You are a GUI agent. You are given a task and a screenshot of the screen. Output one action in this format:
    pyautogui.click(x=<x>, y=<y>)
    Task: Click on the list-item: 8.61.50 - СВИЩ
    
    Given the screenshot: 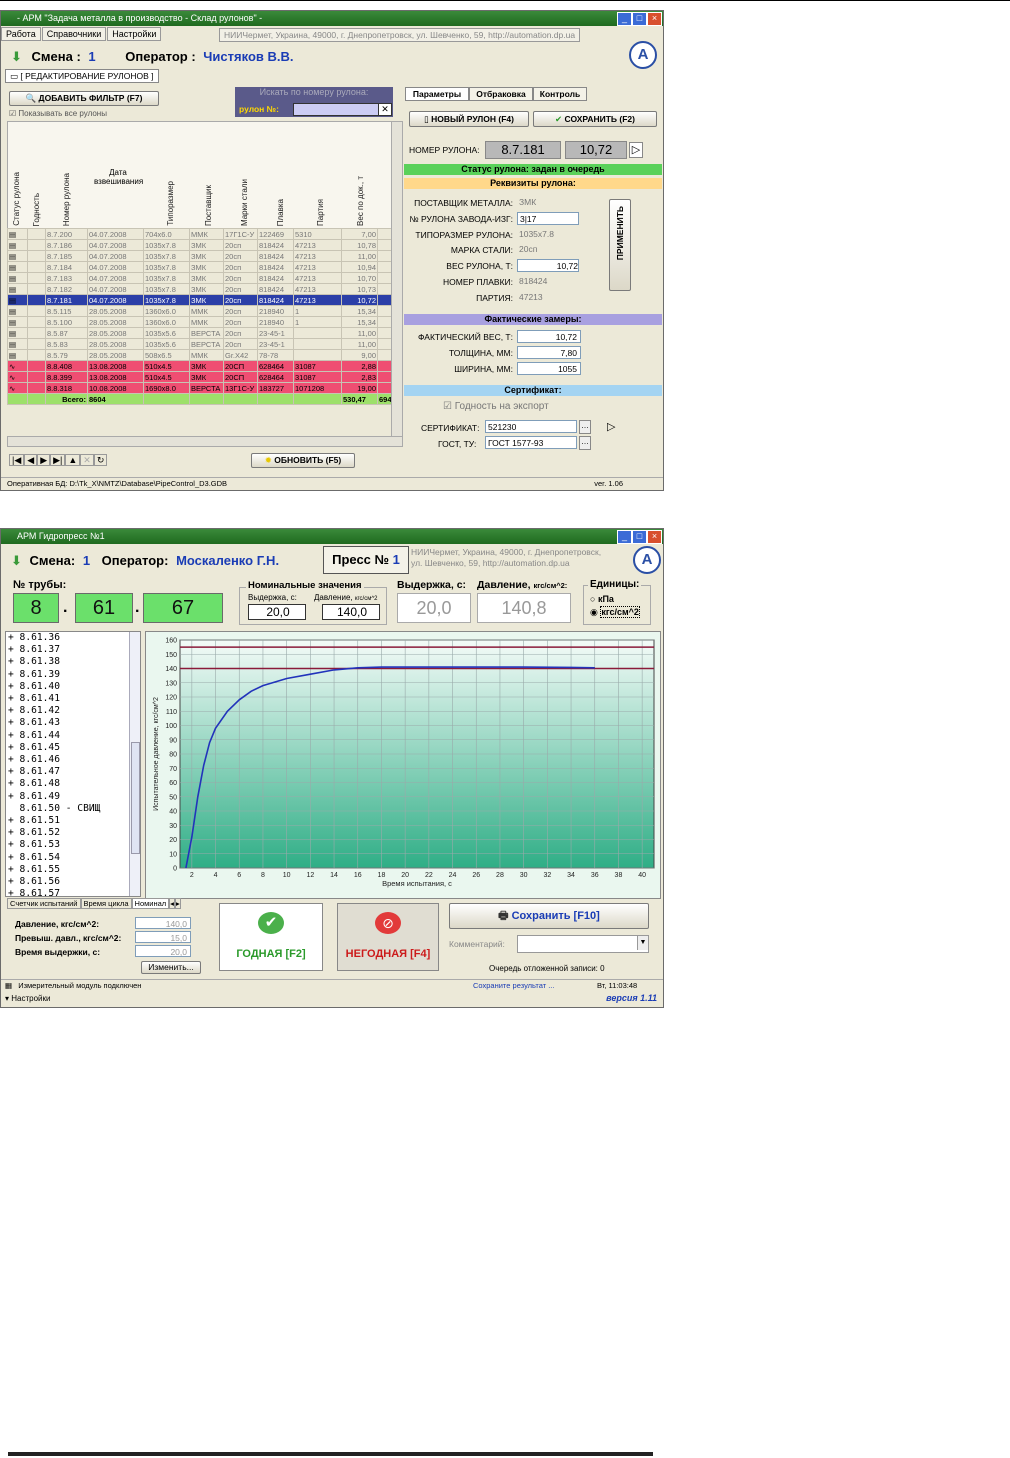 What is the action you would take?
    pyautogui.click(x=54, y=809)
    